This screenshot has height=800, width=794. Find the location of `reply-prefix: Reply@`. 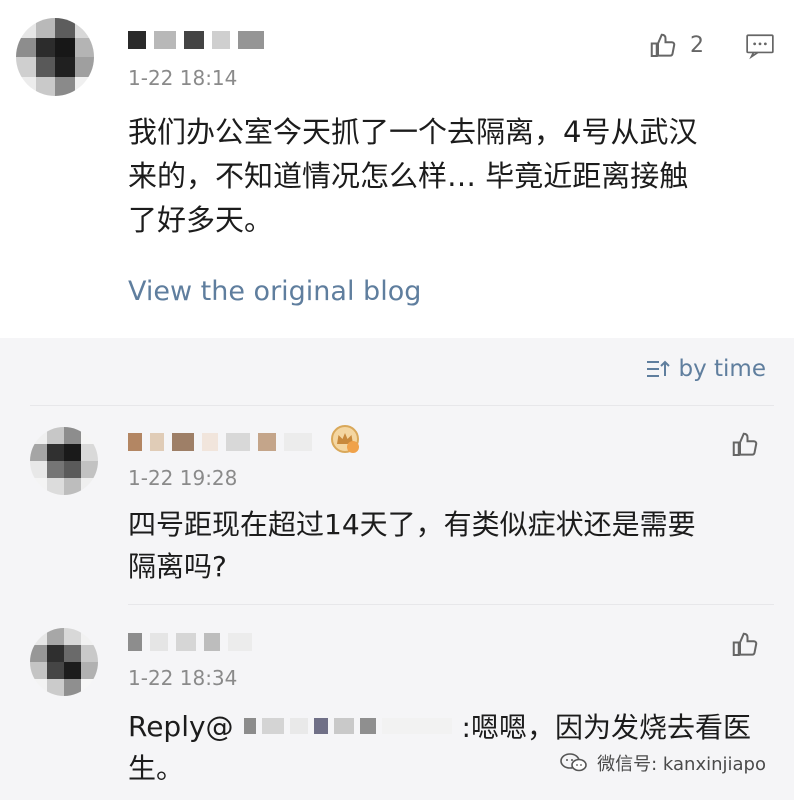

reply-prefix: Reply@ is located at coordinates (181, 726).